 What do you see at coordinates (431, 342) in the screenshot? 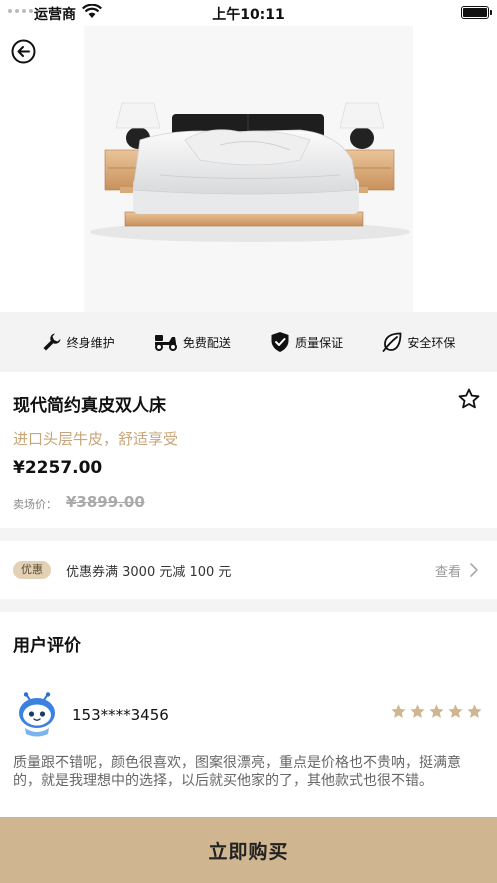
I see `feature-label: 安全环保` at bounding box center [431, 342].